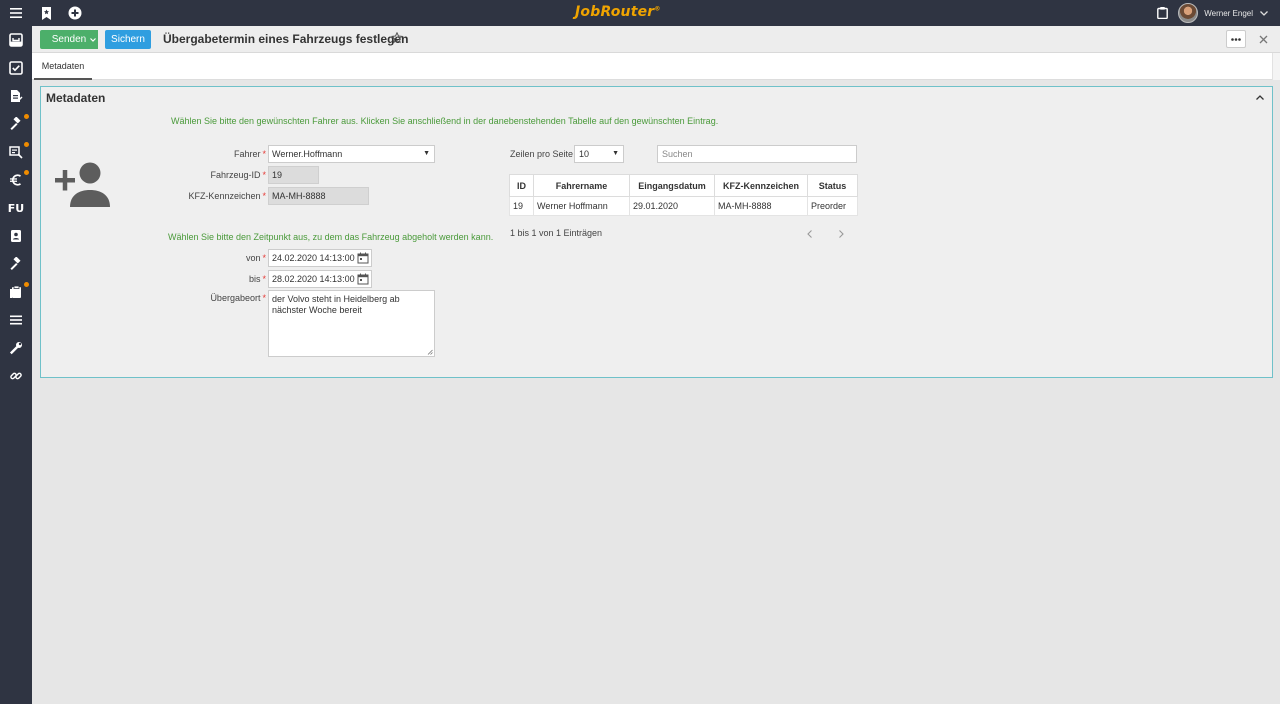  What do you see at coordinates (320, 258) in the screenshot?
I see `from-datetime-input: 24.02.2020 14:13:00` at bounding box center [320, 258].